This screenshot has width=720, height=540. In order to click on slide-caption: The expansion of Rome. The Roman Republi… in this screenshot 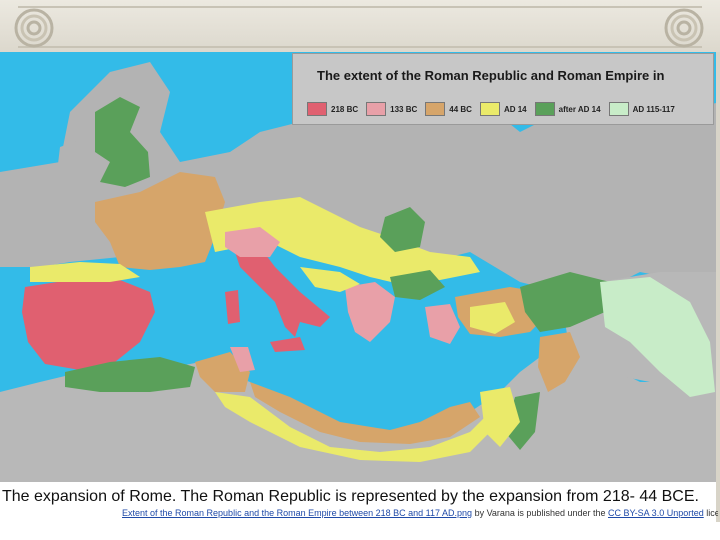, I will do `click(350, 496)`.